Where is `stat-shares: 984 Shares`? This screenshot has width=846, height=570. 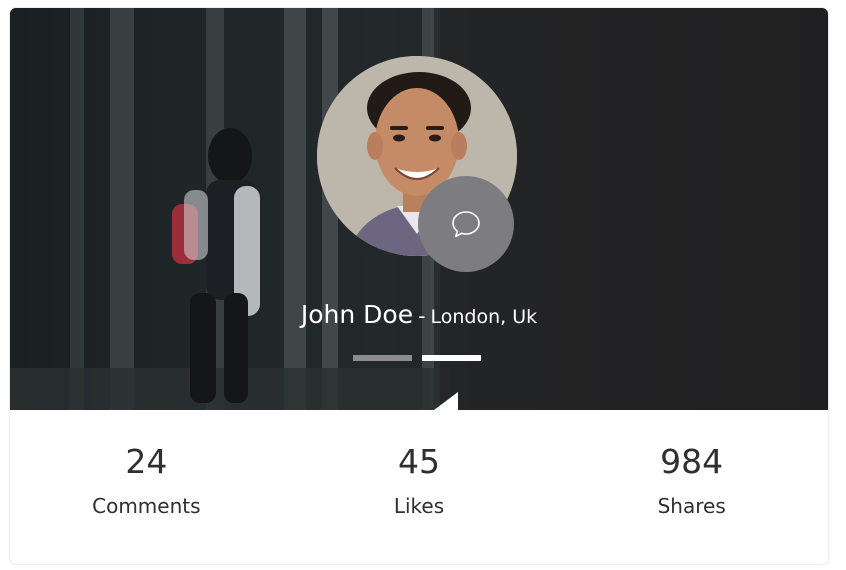
stat-shares: 984 Shares is located at coordinates (691, 487).